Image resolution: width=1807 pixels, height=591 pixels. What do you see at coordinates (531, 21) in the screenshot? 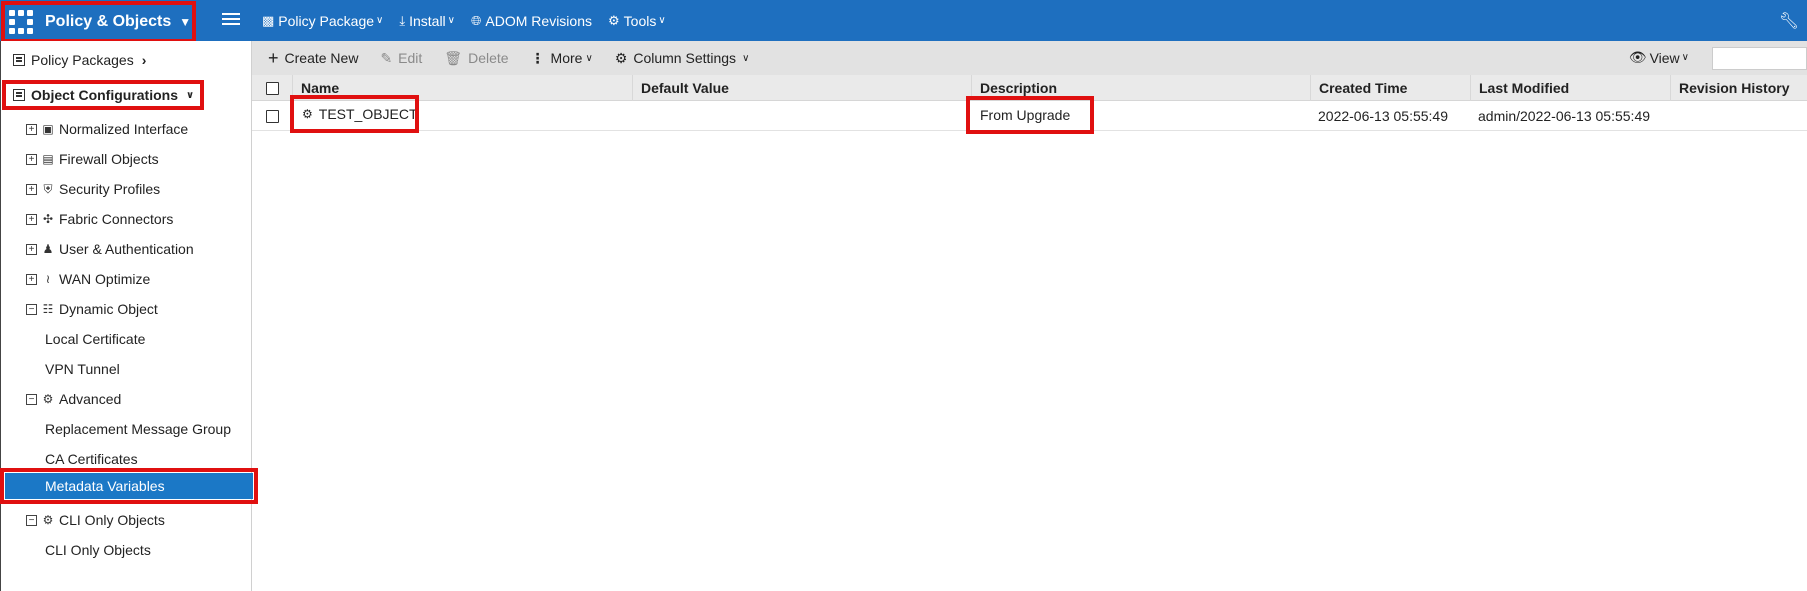
I see `adom-revisions-menu: 🌐︎ ADOM Revisions` at bounding box center [531, 21].